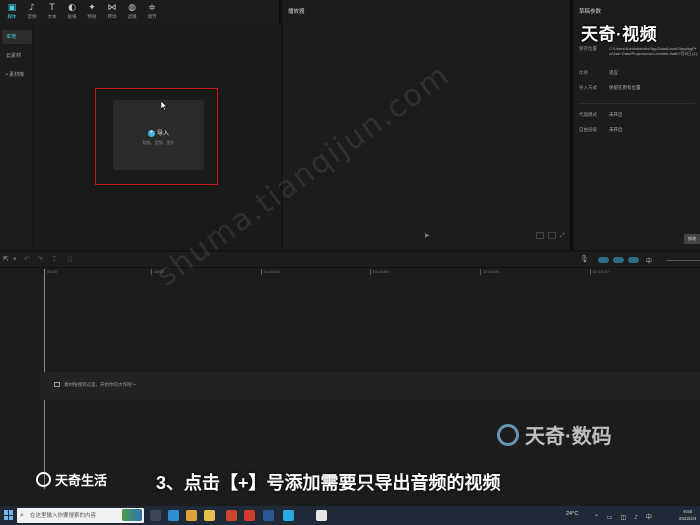  What do you see at coordinates (601, 130) in the screenshot?
I see `param-free-layer: 自由层级 未开启` at bounding box center [601, 130].